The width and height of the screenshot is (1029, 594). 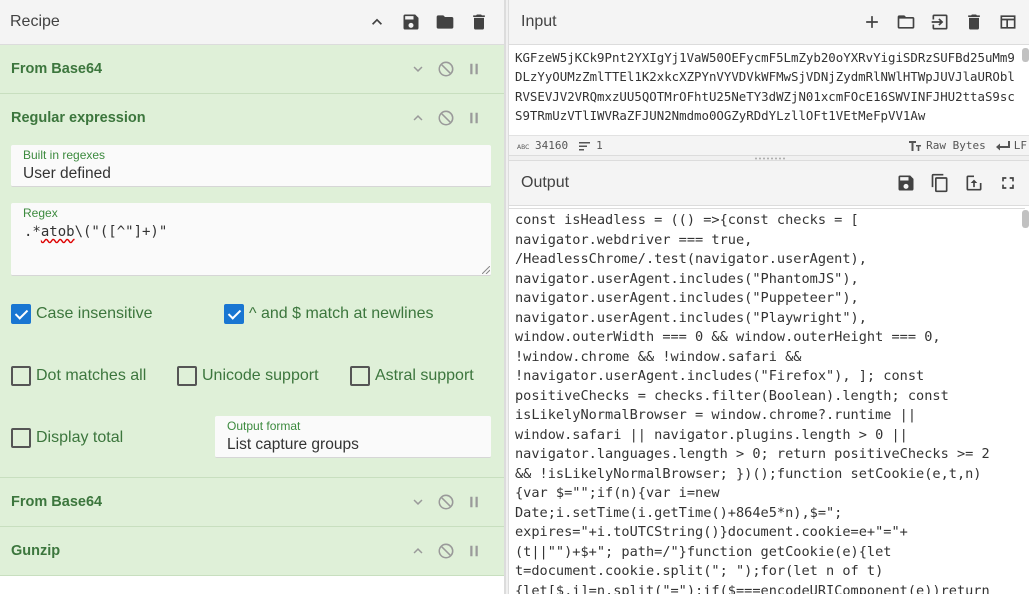 I want to click on collapse-up-icon, so click(x=377, y=22).